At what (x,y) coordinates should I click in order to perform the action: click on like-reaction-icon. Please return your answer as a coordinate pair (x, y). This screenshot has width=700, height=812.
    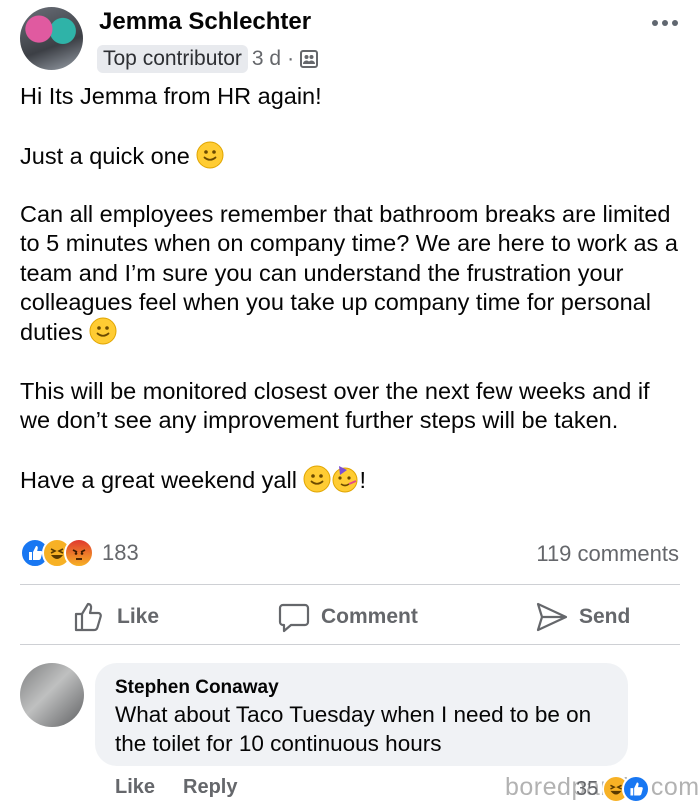
    Looking at the image, I should click on (636, 789).